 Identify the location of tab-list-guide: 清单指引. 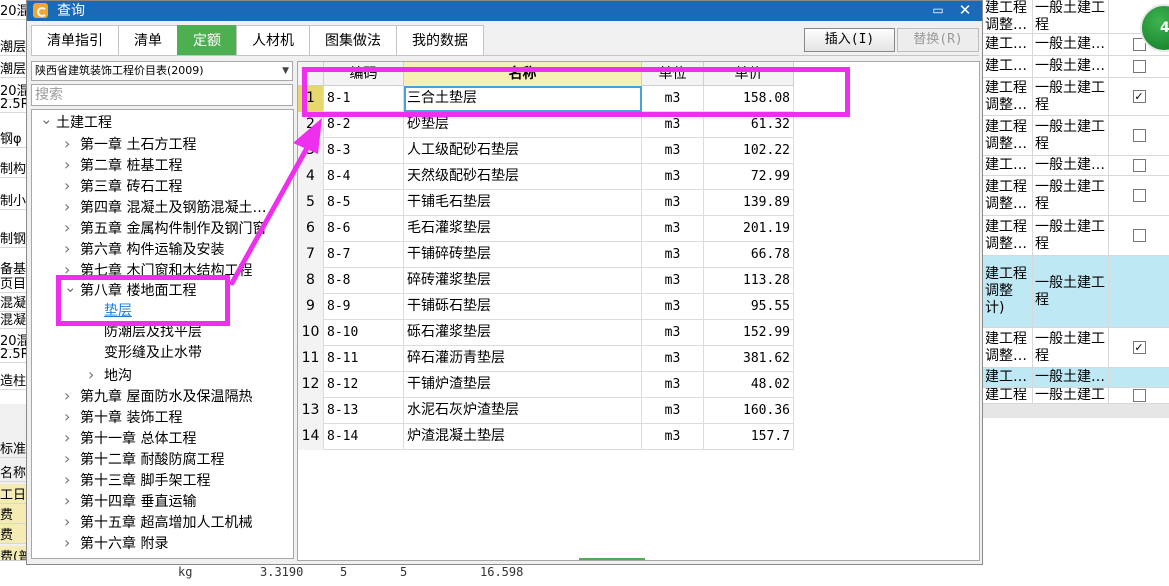
(75, 40).